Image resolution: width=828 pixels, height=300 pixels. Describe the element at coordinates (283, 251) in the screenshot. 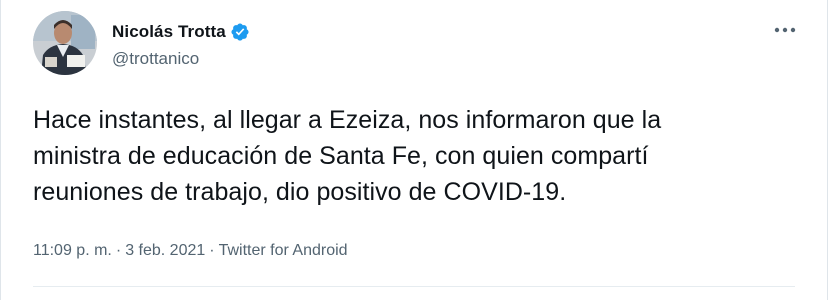

I see `tweet-source: Twitter for Android` at that location.